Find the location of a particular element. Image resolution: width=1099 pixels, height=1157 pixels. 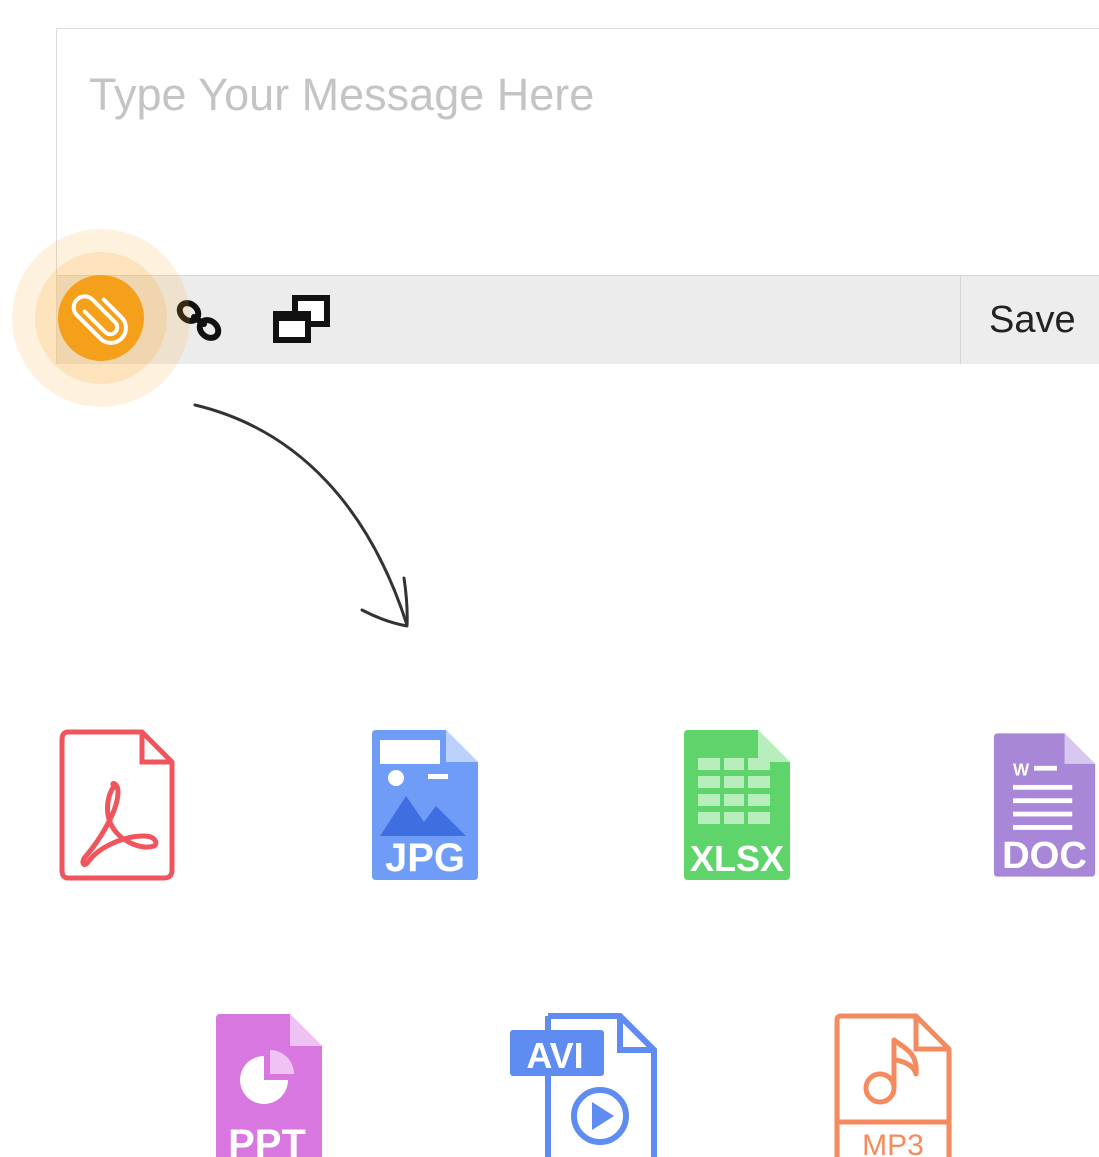

window-icon is located at coordinates (301, 319).